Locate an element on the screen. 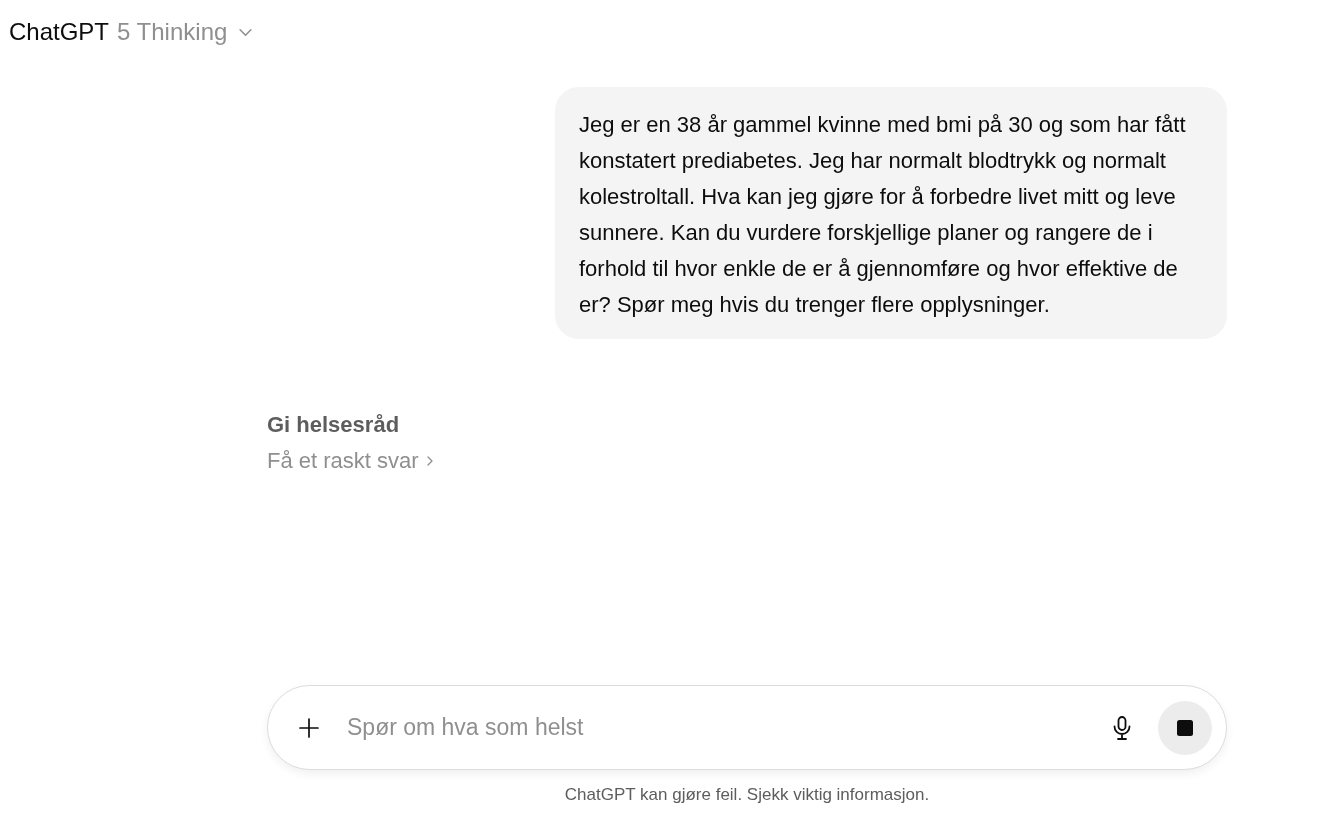 The width and height of the screenshot is (1317, 816). model-name: 5 Thinking is located at coordinates (172, 32).